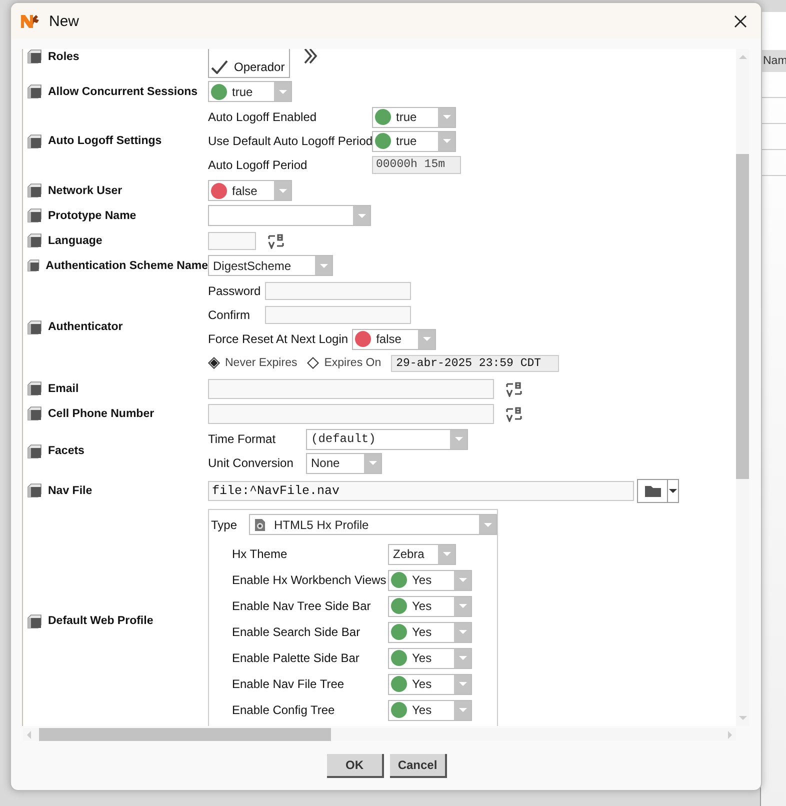 Image resolution: width=786 pixels, height=806 pixels. I want to click on property-label: Email, so click(63, 388).